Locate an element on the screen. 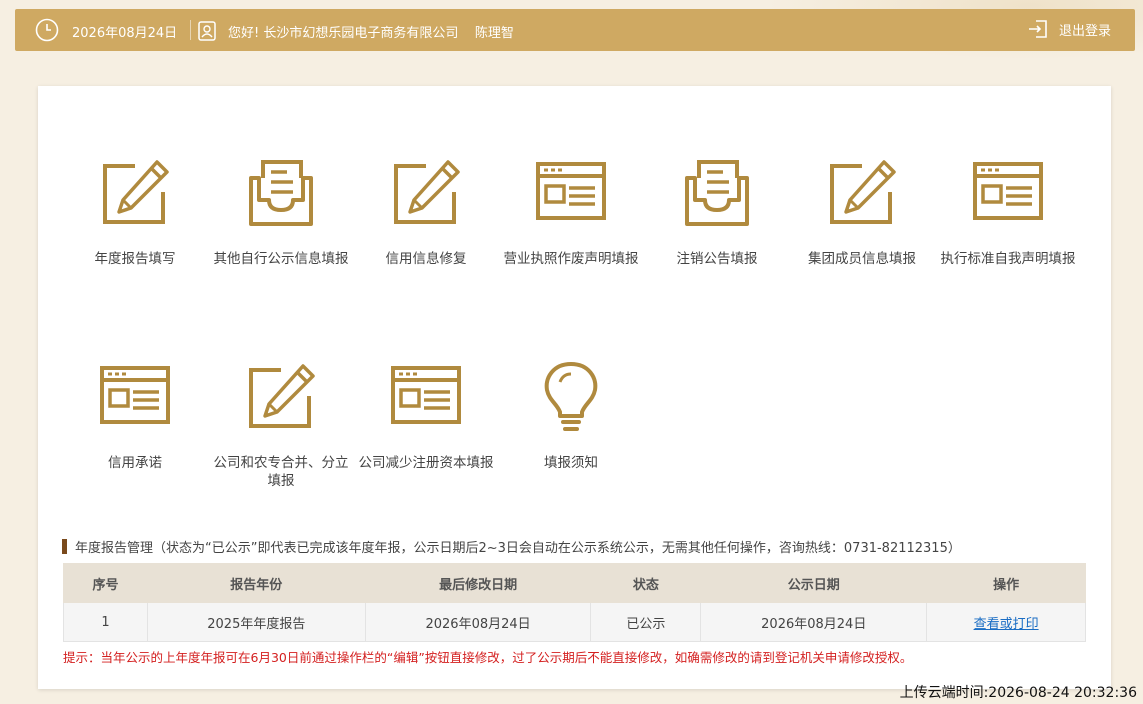 This screenshot has height=704, width=1143. logout-button: 退出登录 is located at coordinates (1069, 29).